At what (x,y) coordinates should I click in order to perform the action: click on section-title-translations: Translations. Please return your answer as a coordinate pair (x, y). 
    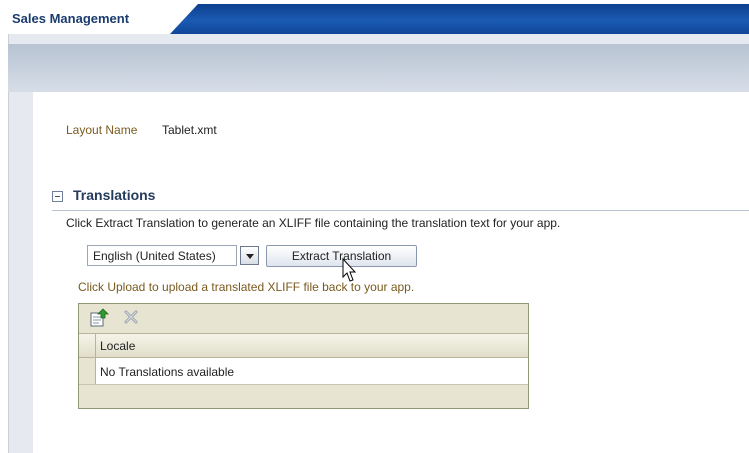
    Looking at the image, I should click on (114, 195).